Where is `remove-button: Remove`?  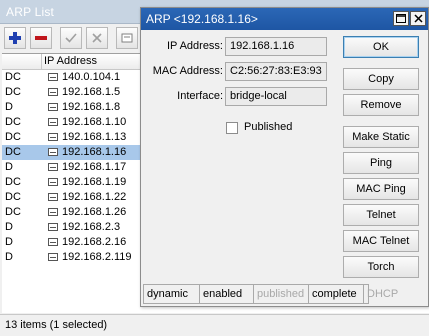 remove-button: Remove is located at coordinates (381, 105).